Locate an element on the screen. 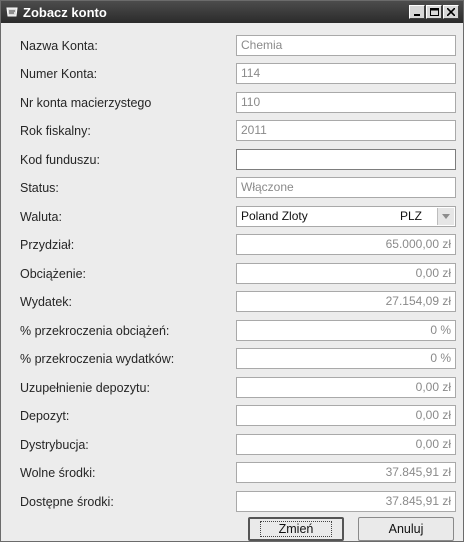 Image resolution: width=466 pixels, height=544 pixels. expenditure-overrun-field: 0 % is located at coordinates (346, 358).